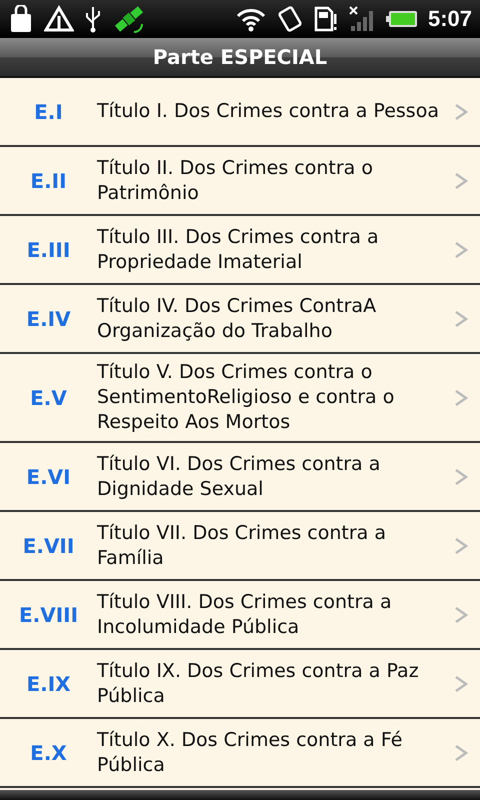 This screenshot has height=800, width=480. What do you see at coordinates (246, 397) in the screenshot?
I see `item-title: Título V. Dos Crimes contra o SentimentoReligioso e contra o Respeito Aos Mortos` at bounding box center [246, 397].